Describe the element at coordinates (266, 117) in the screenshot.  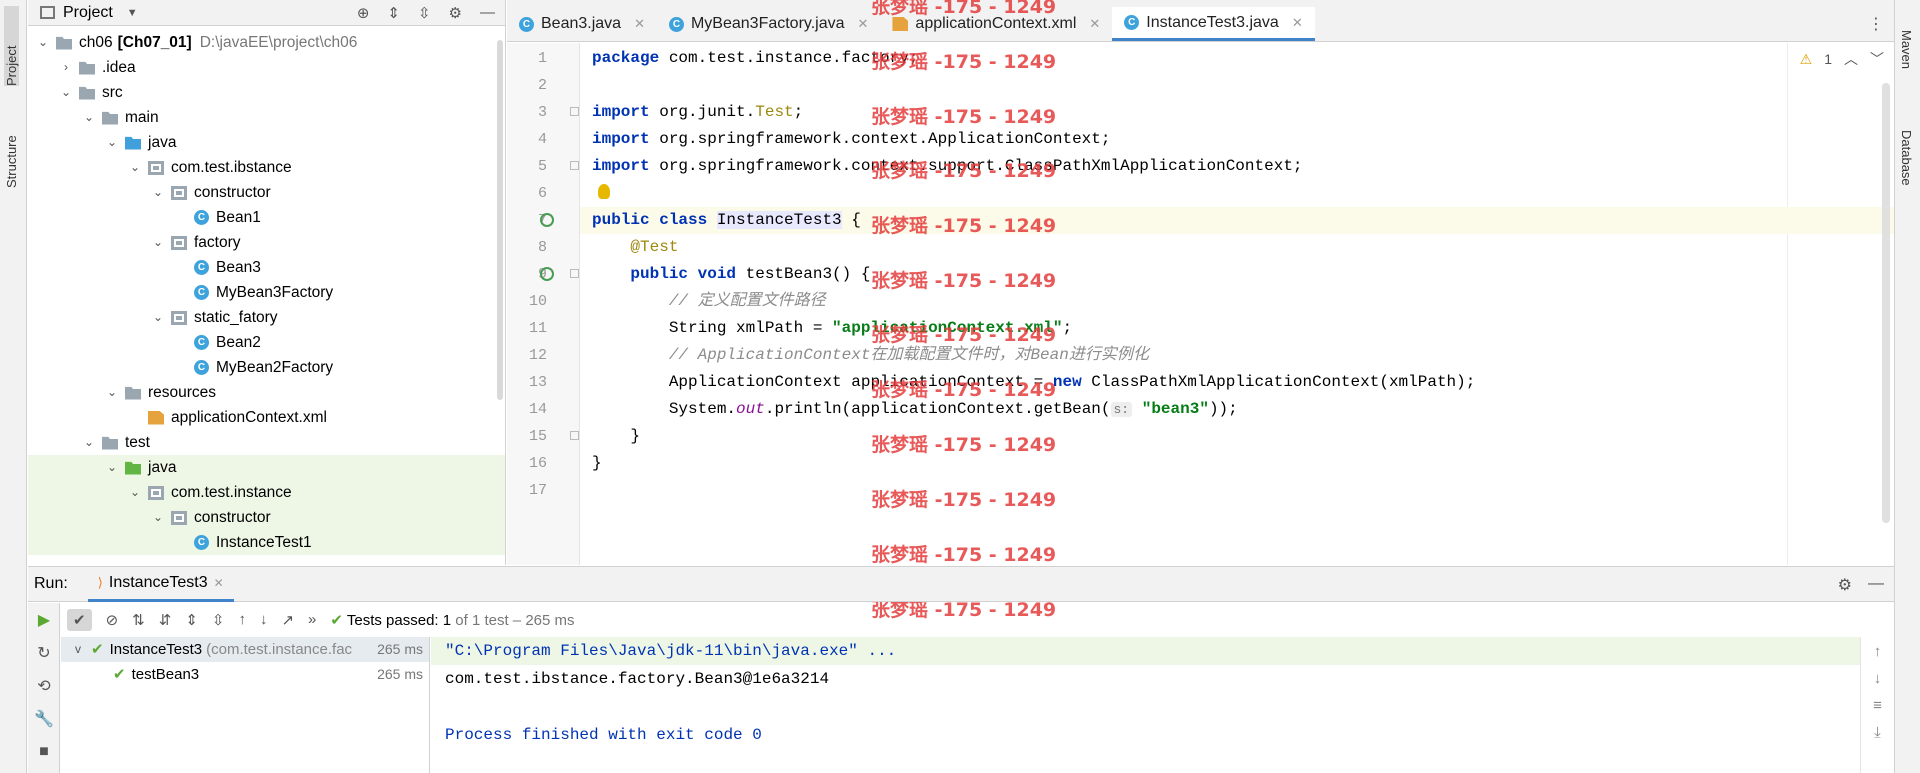
I see `tree-item: ⌄ main` at that location.